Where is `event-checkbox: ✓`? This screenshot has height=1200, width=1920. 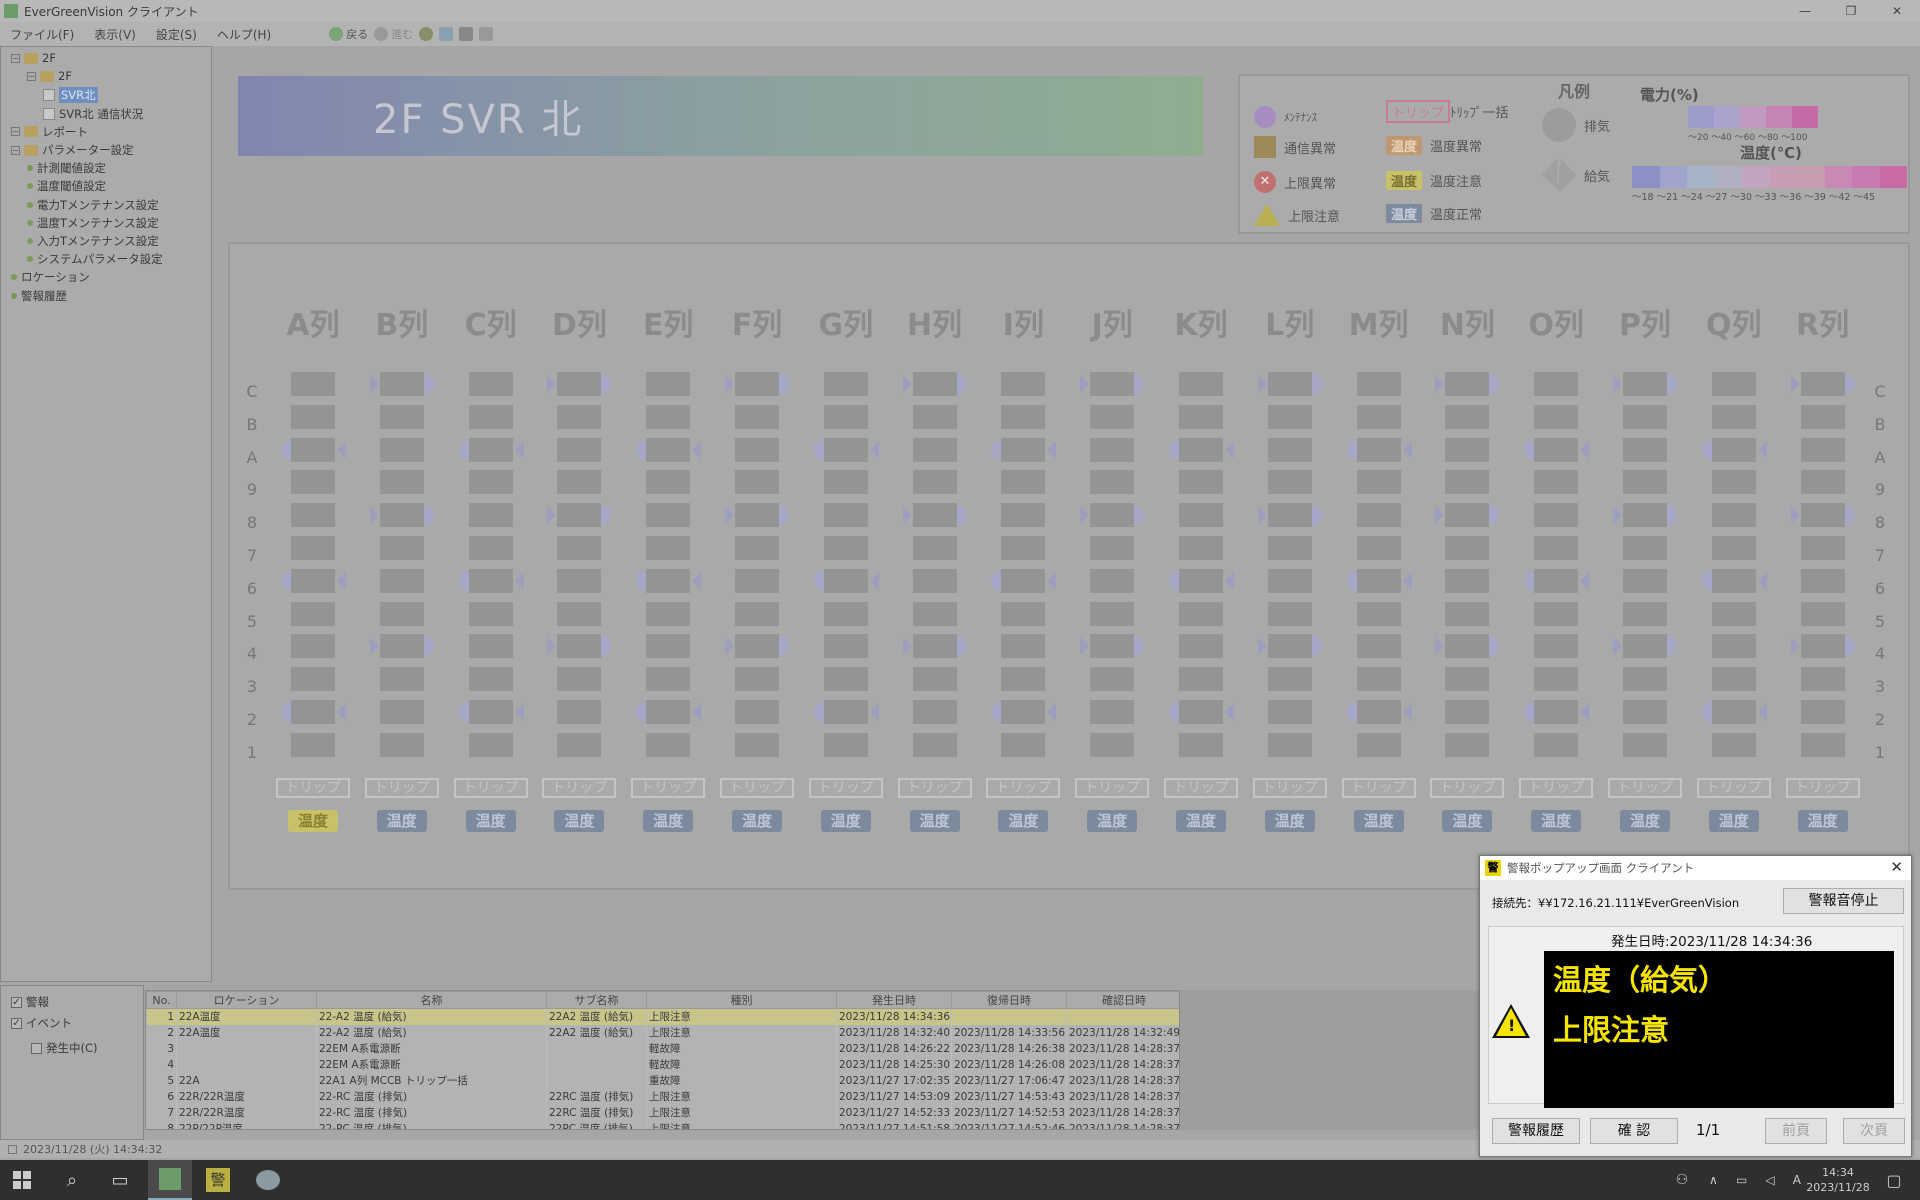 event-checkbox: ✓ is located at coordinates (16, 1023).